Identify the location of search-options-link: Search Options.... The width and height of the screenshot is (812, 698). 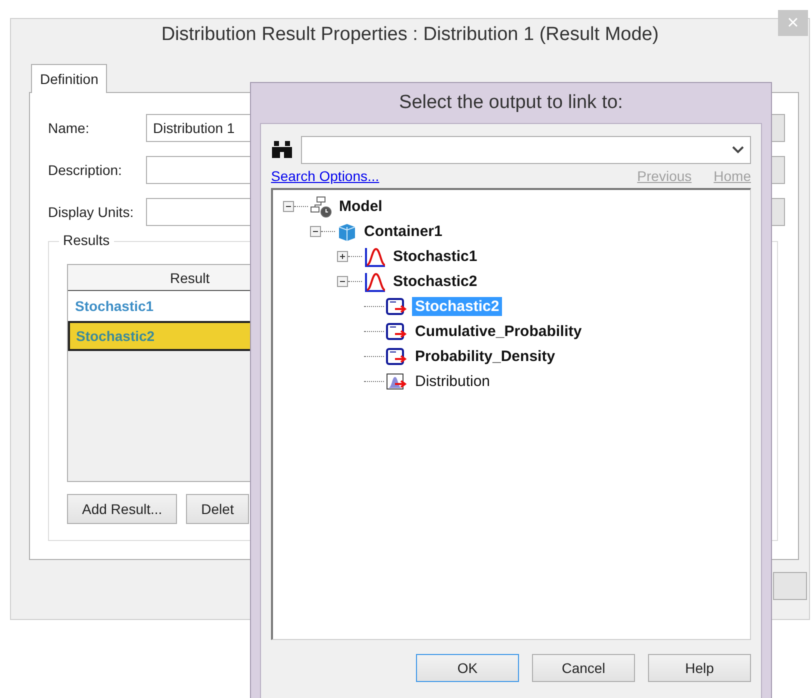
(325, 176).